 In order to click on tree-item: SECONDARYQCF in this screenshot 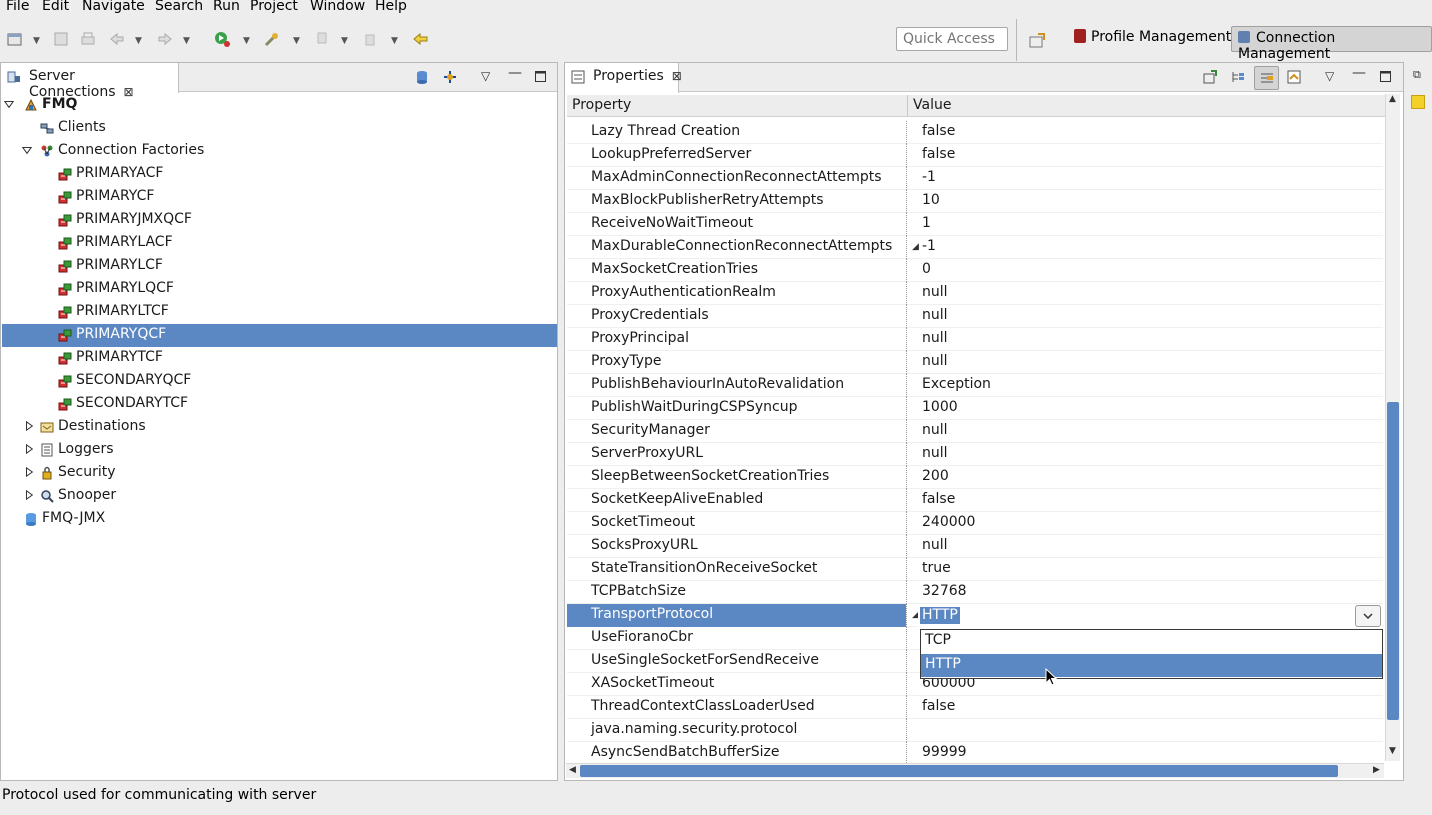, I will do `click(279, 381)`.